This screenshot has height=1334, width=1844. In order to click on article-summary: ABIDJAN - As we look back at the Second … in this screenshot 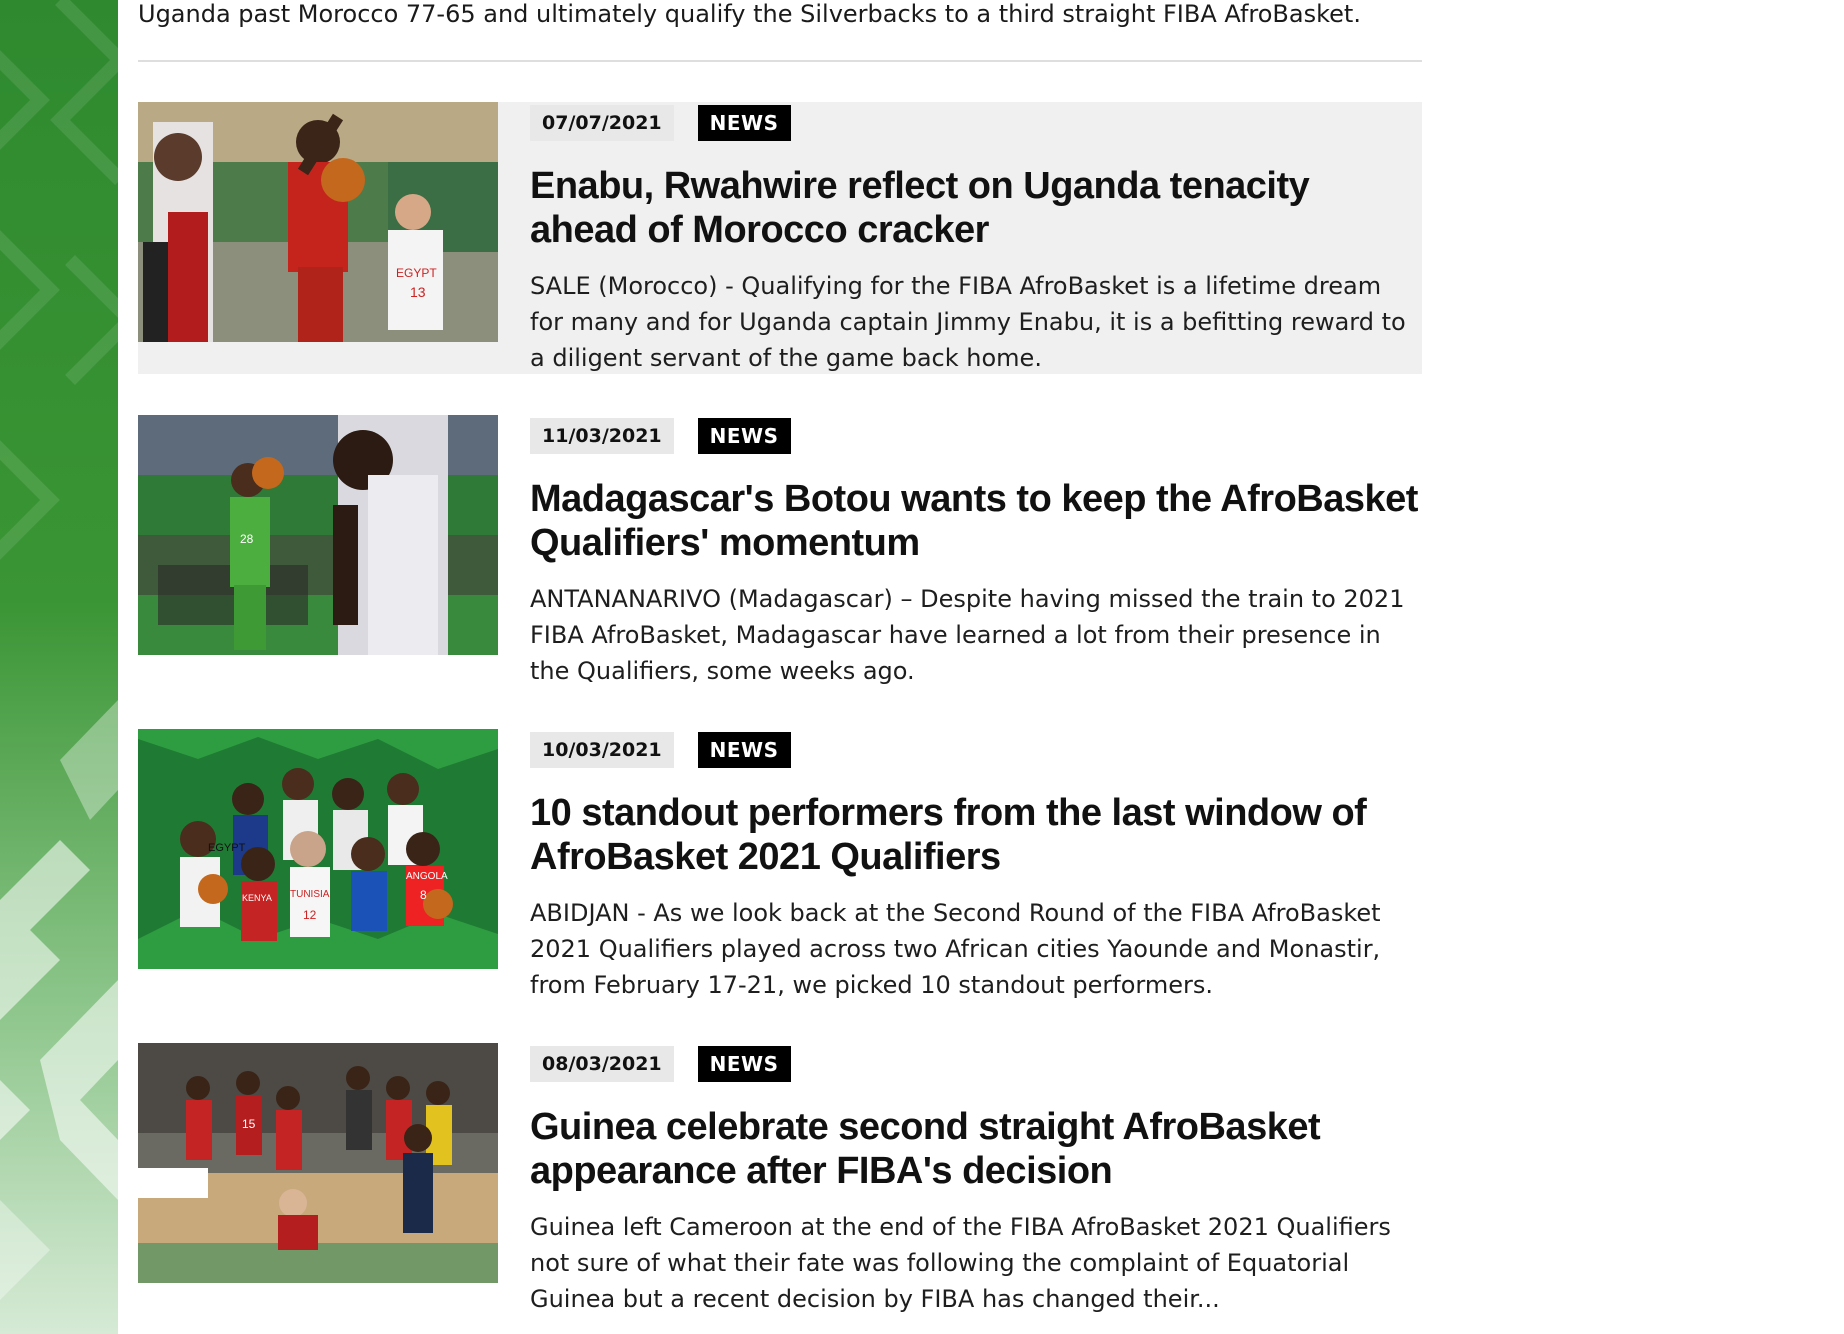, I will do `click(955, 949)`.